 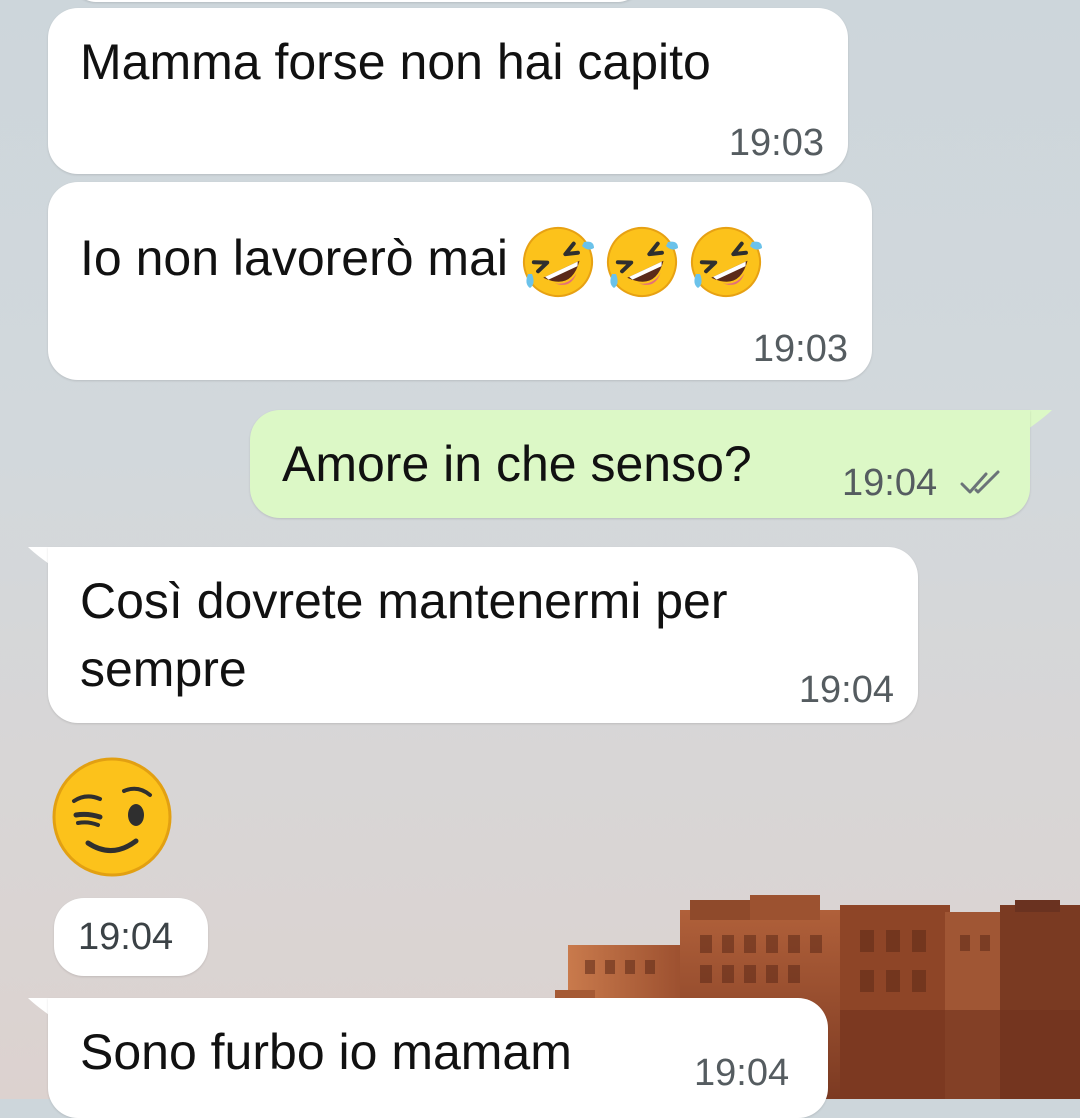 I want to click on emoji-message-timestamp-chip: 19:04, so click(x=131, y=937).